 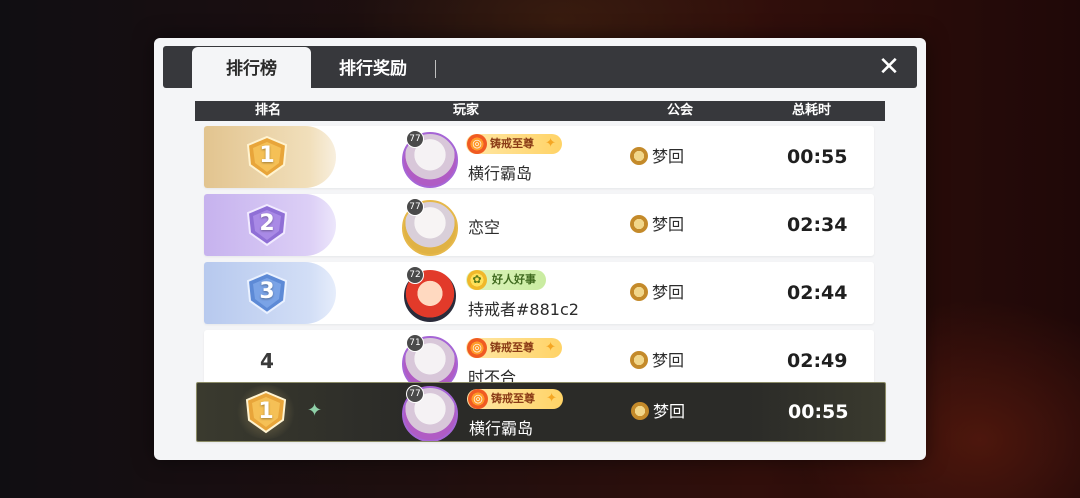 What do you see at coordinates (267, 155) in the screenshot?
I see `rank-number: 1` at bounding box center [267, 155].